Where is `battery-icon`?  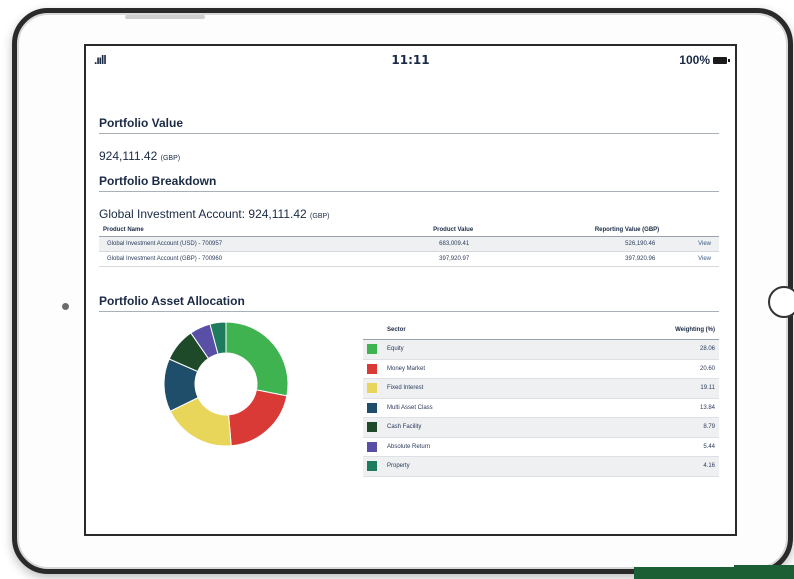
battery-icon is located at coordinates (721, 60).